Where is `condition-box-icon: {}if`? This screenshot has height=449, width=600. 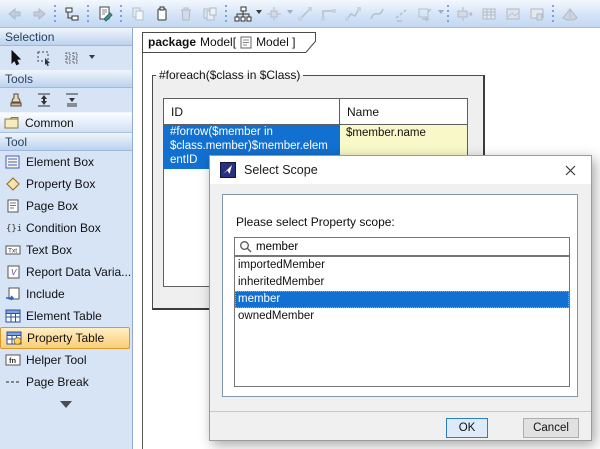
condition-box-icon: {}if is located at coordinates (13, 229).